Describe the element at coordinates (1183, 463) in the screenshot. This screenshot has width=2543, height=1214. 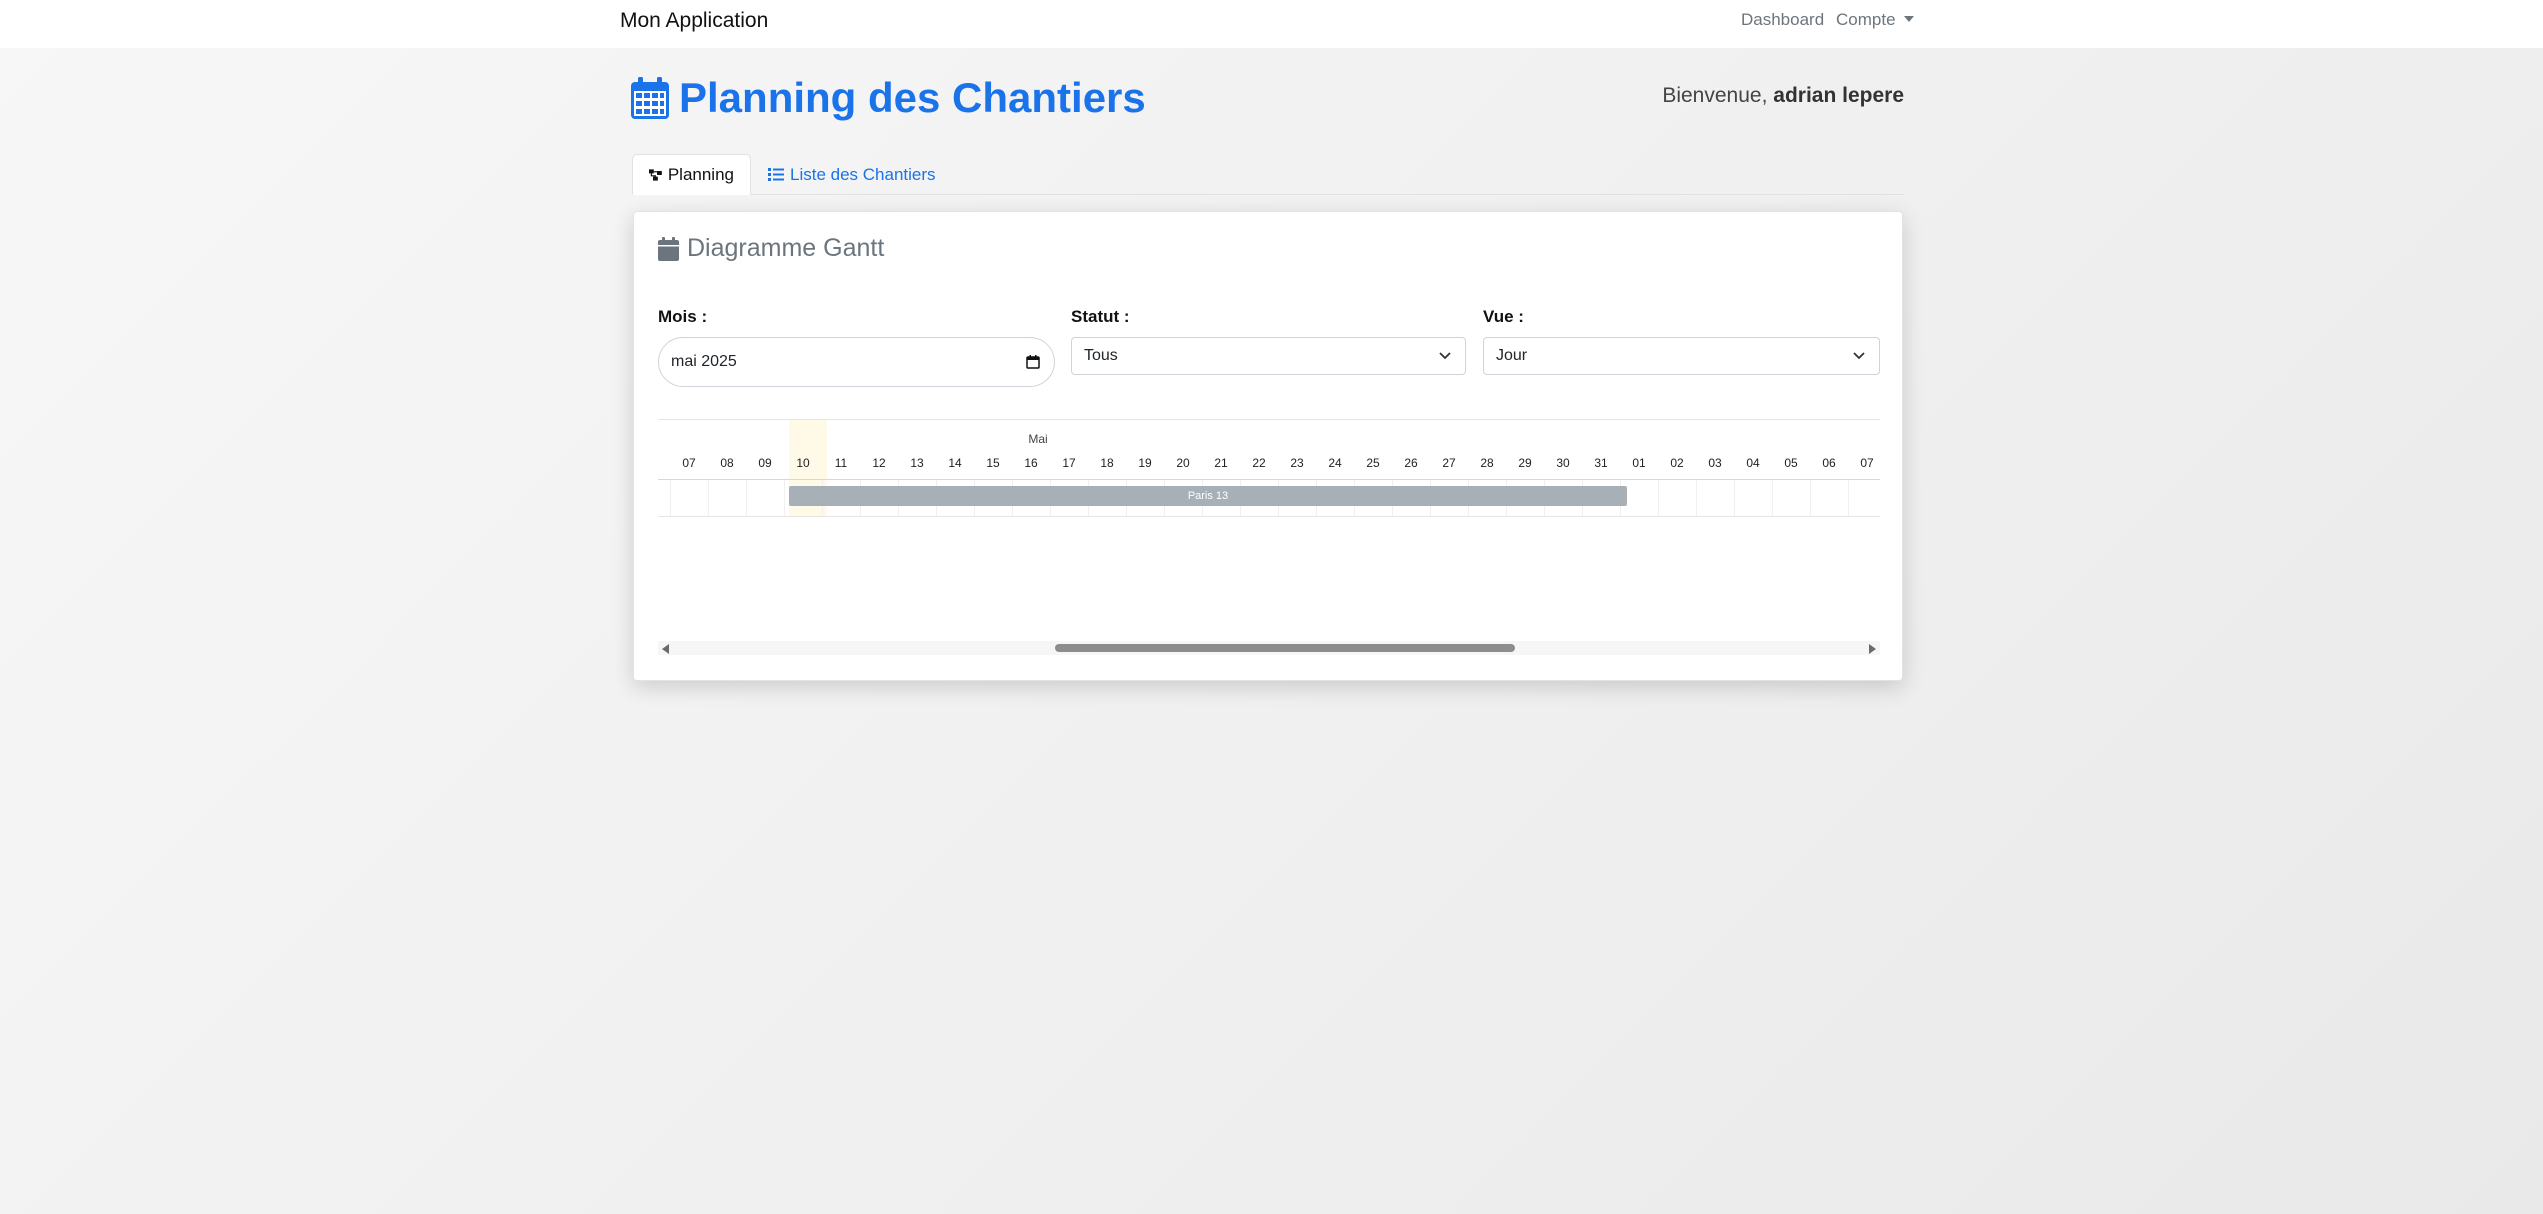
I see `gantt-day-label: 20` at that location.